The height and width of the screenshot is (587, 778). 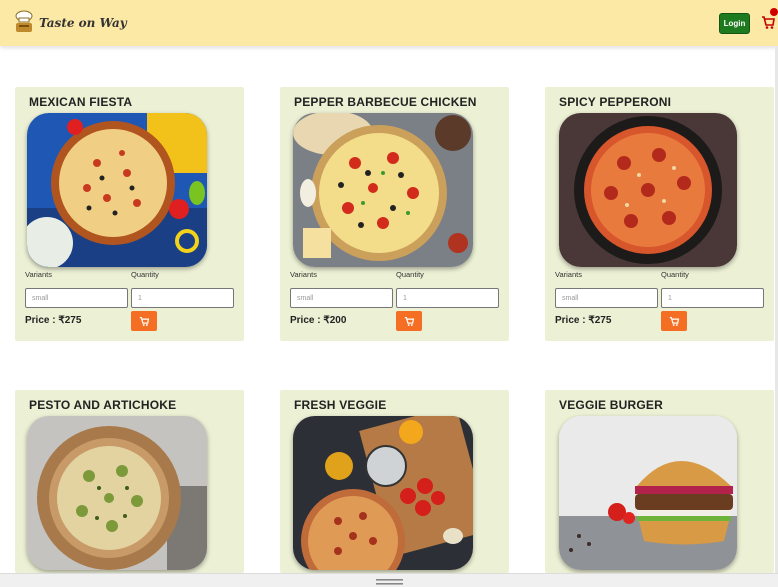 I want to click on product-card: PESTO AND ARTICHOKE, so click(x=129, y=481).